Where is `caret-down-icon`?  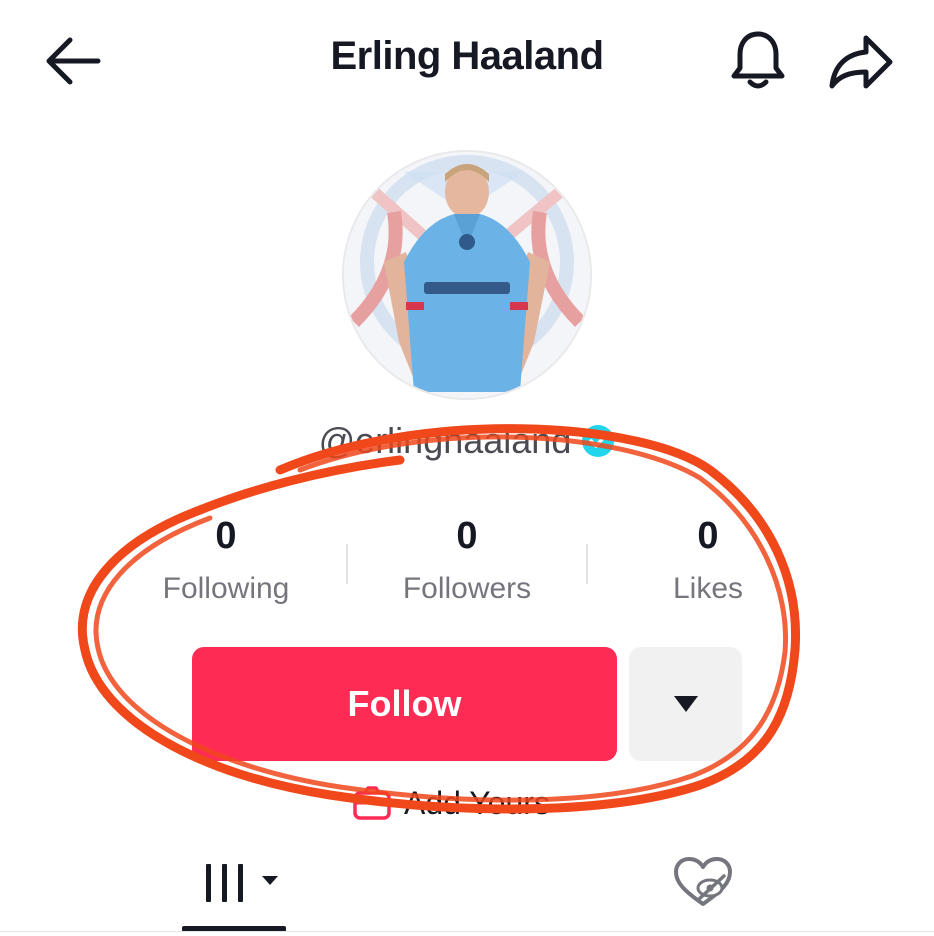
caret-down-icon is located at coordinates (685, 704).